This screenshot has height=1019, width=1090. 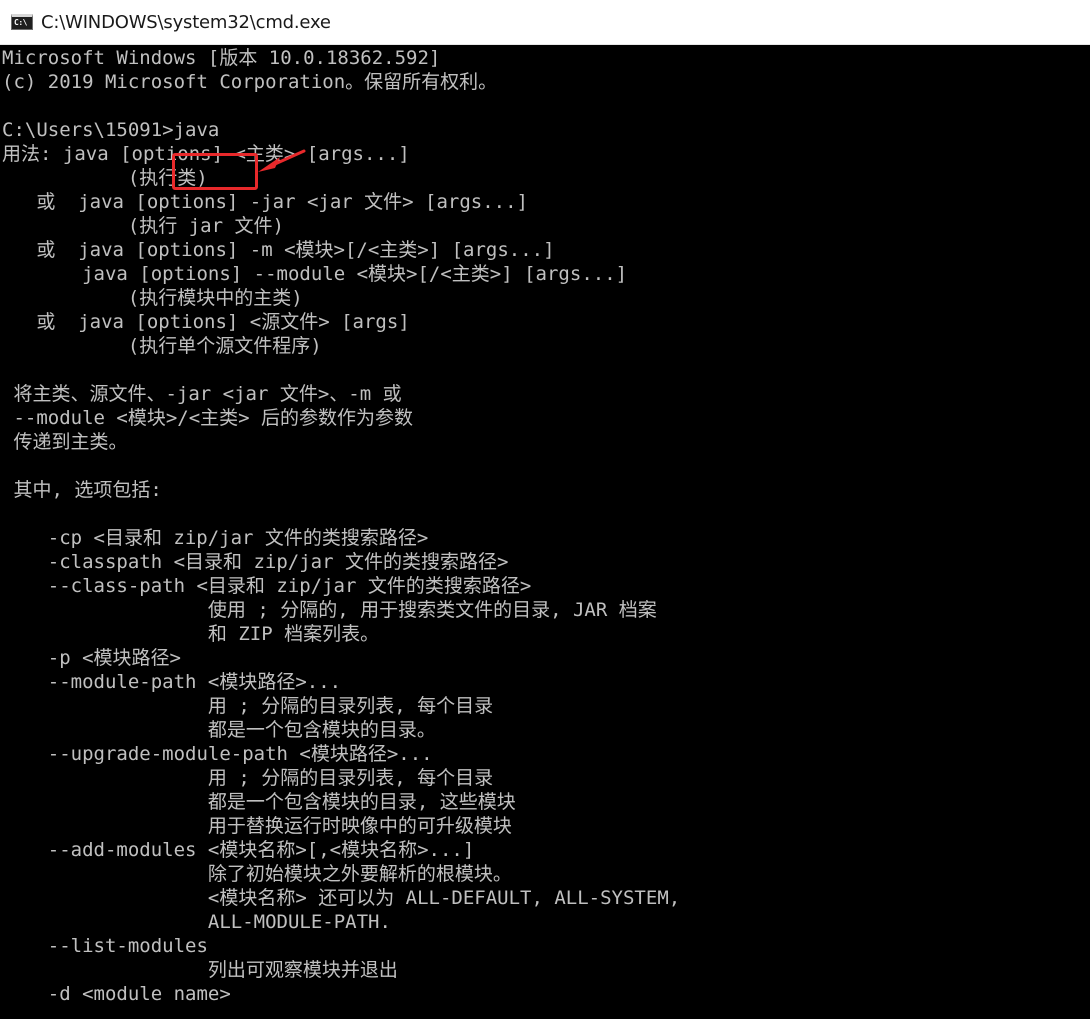 I want to click on console-line: Microsoft Windows [版本 10.0.18362.592], so click(x=221, y=58).